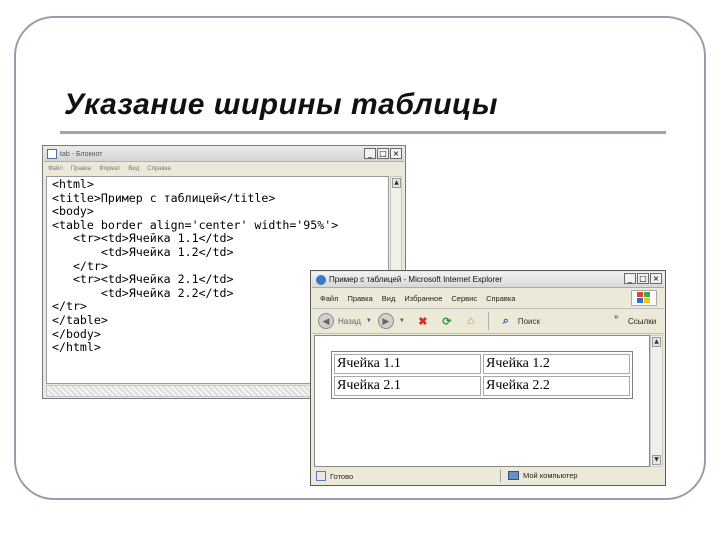  Describe the element at coordinates (159, 169) in the screenshot. I see `notepad-menu-help: Справка` at that location.